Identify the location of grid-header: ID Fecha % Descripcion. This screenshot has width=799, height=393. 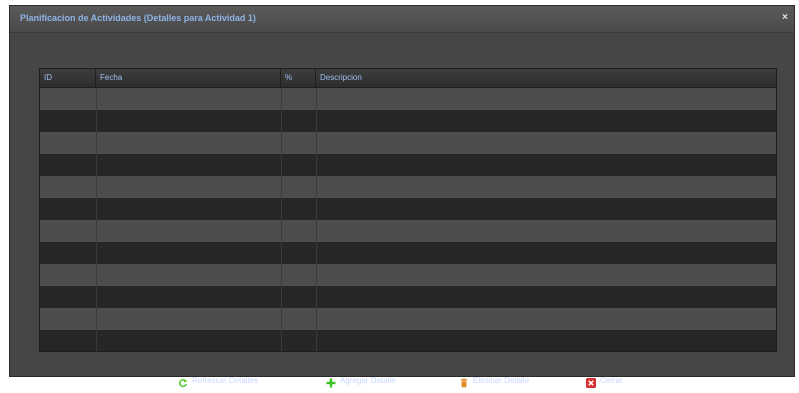
(408, 78).